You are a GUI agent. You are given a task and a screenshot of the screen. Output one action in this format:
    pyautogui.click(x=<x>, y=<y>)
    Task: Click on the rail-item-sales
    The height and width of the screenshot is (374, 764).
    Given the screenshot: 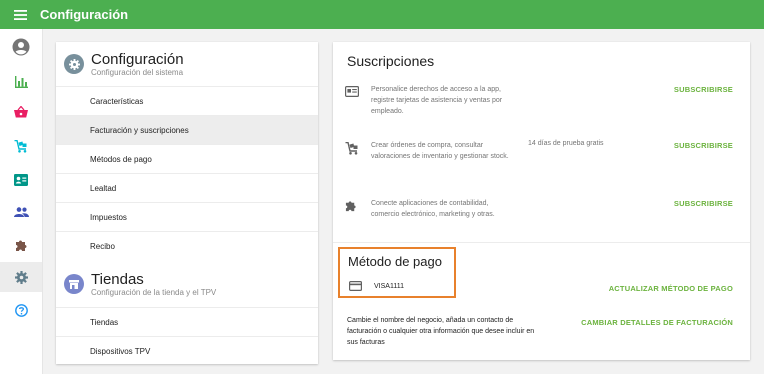 What is the action you would take?
    pyautogui.click(x=21, y=112)
    